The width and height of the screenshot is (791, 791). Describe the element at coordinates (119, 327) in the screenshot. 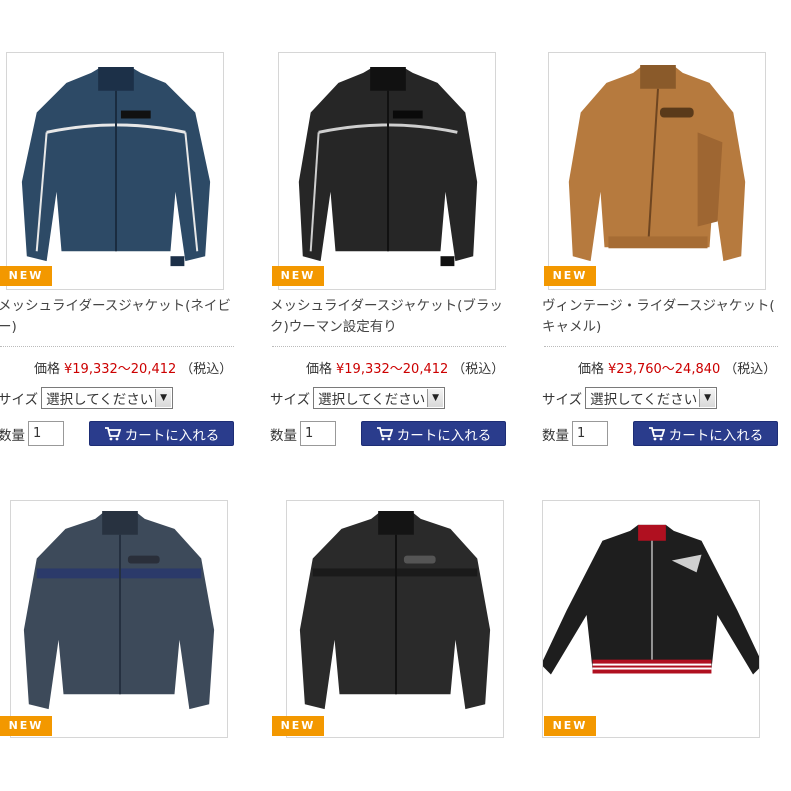

I see `product-title-line: ー)` at that location.